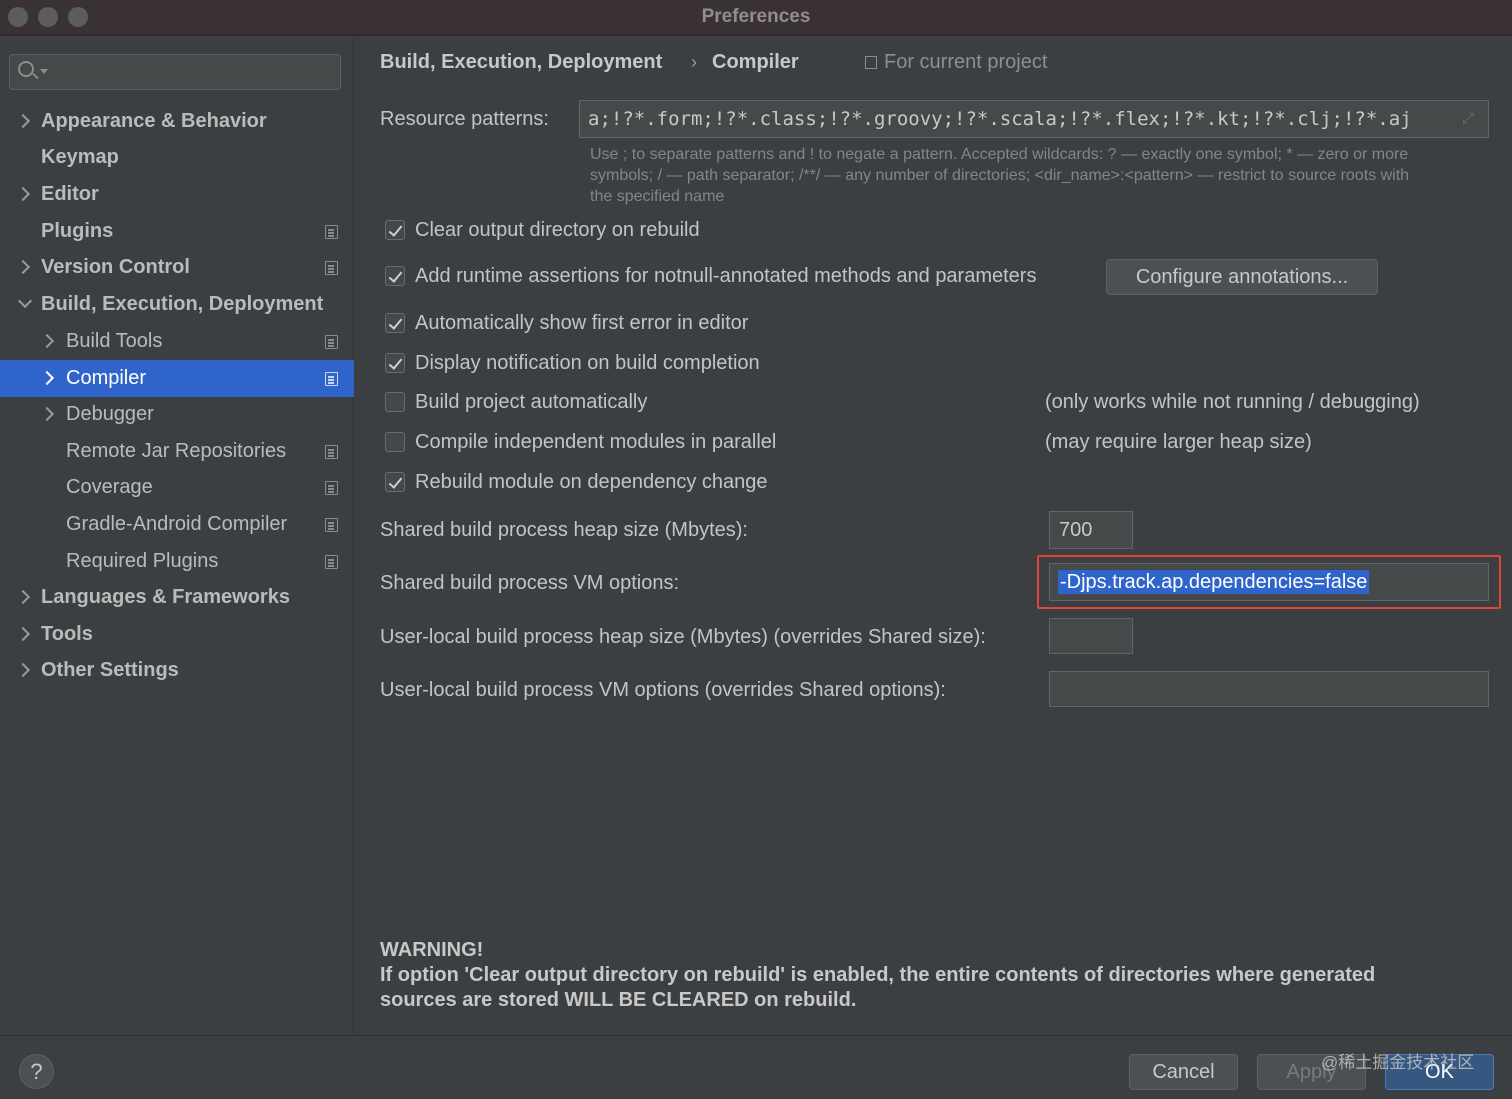 Image resolution: width=1512 pixels, height=1099 pixels. Describe the element at coordinates (1269, 582) in the screenshot. I see `shared-vm-options-input: -Djps.track.ap.dependencies=false` at that location.